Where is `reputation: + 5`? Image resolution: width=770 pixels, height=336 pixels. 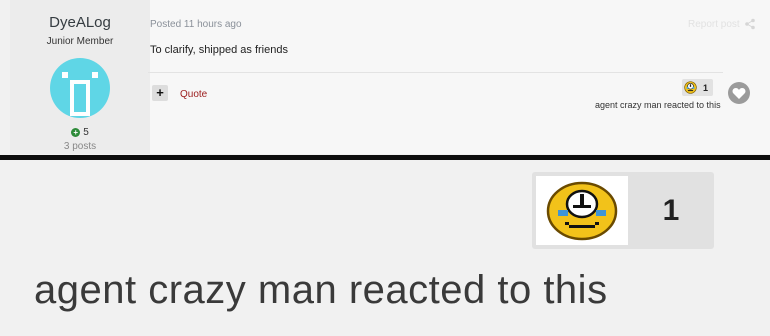 reputation: + 5 is located at coordinates (80, 132).